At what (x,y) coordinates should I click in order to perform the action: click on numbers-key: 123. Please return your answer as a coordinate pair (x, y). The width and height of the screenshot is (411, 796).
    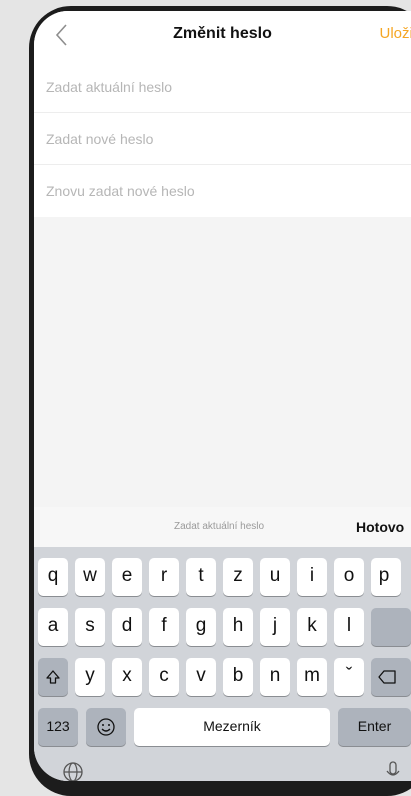
    Looking at the image, I should click on (58, 727).